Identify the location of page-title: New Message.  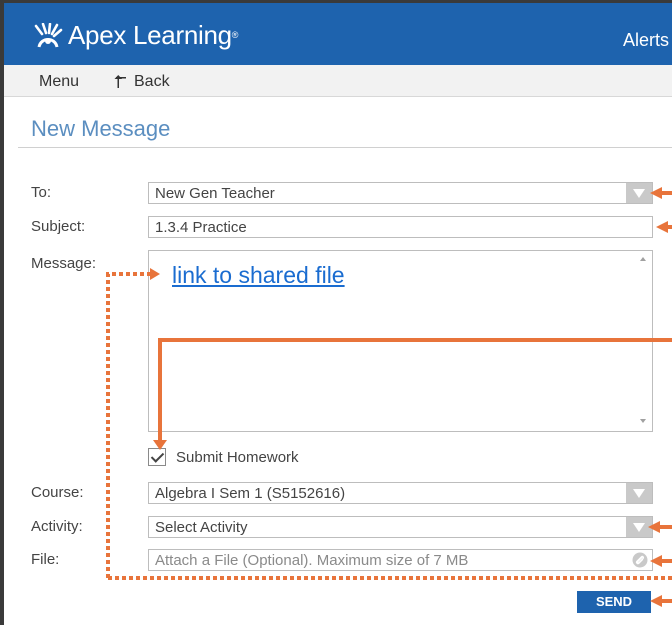
(101, 128).